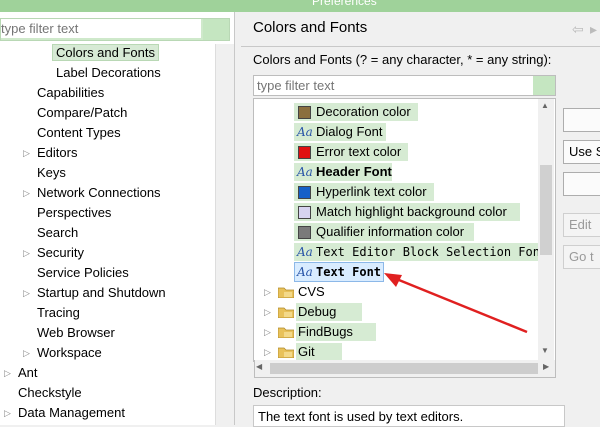 Image resolution: width=600 pixels, height=427 pixels. Describe the element at coordinates (456, 303) in the screenshot. I see `annotation-arrow` at that location.